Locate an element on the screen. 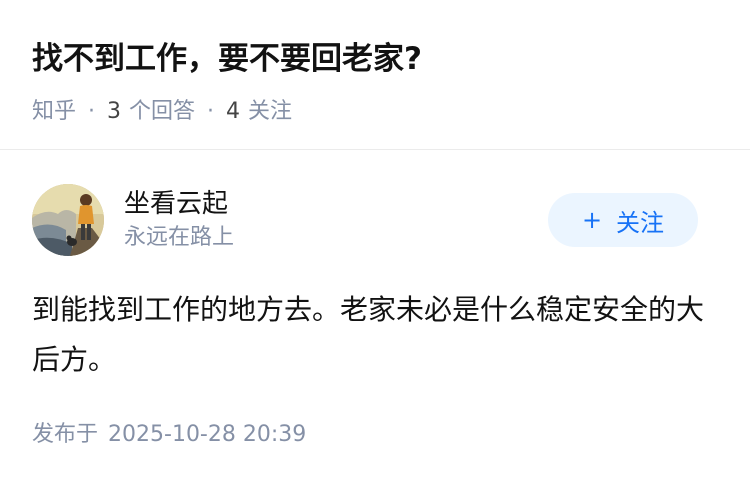 The image size is (750, 486). plus-icon: + is located at coordinates (592, 220).